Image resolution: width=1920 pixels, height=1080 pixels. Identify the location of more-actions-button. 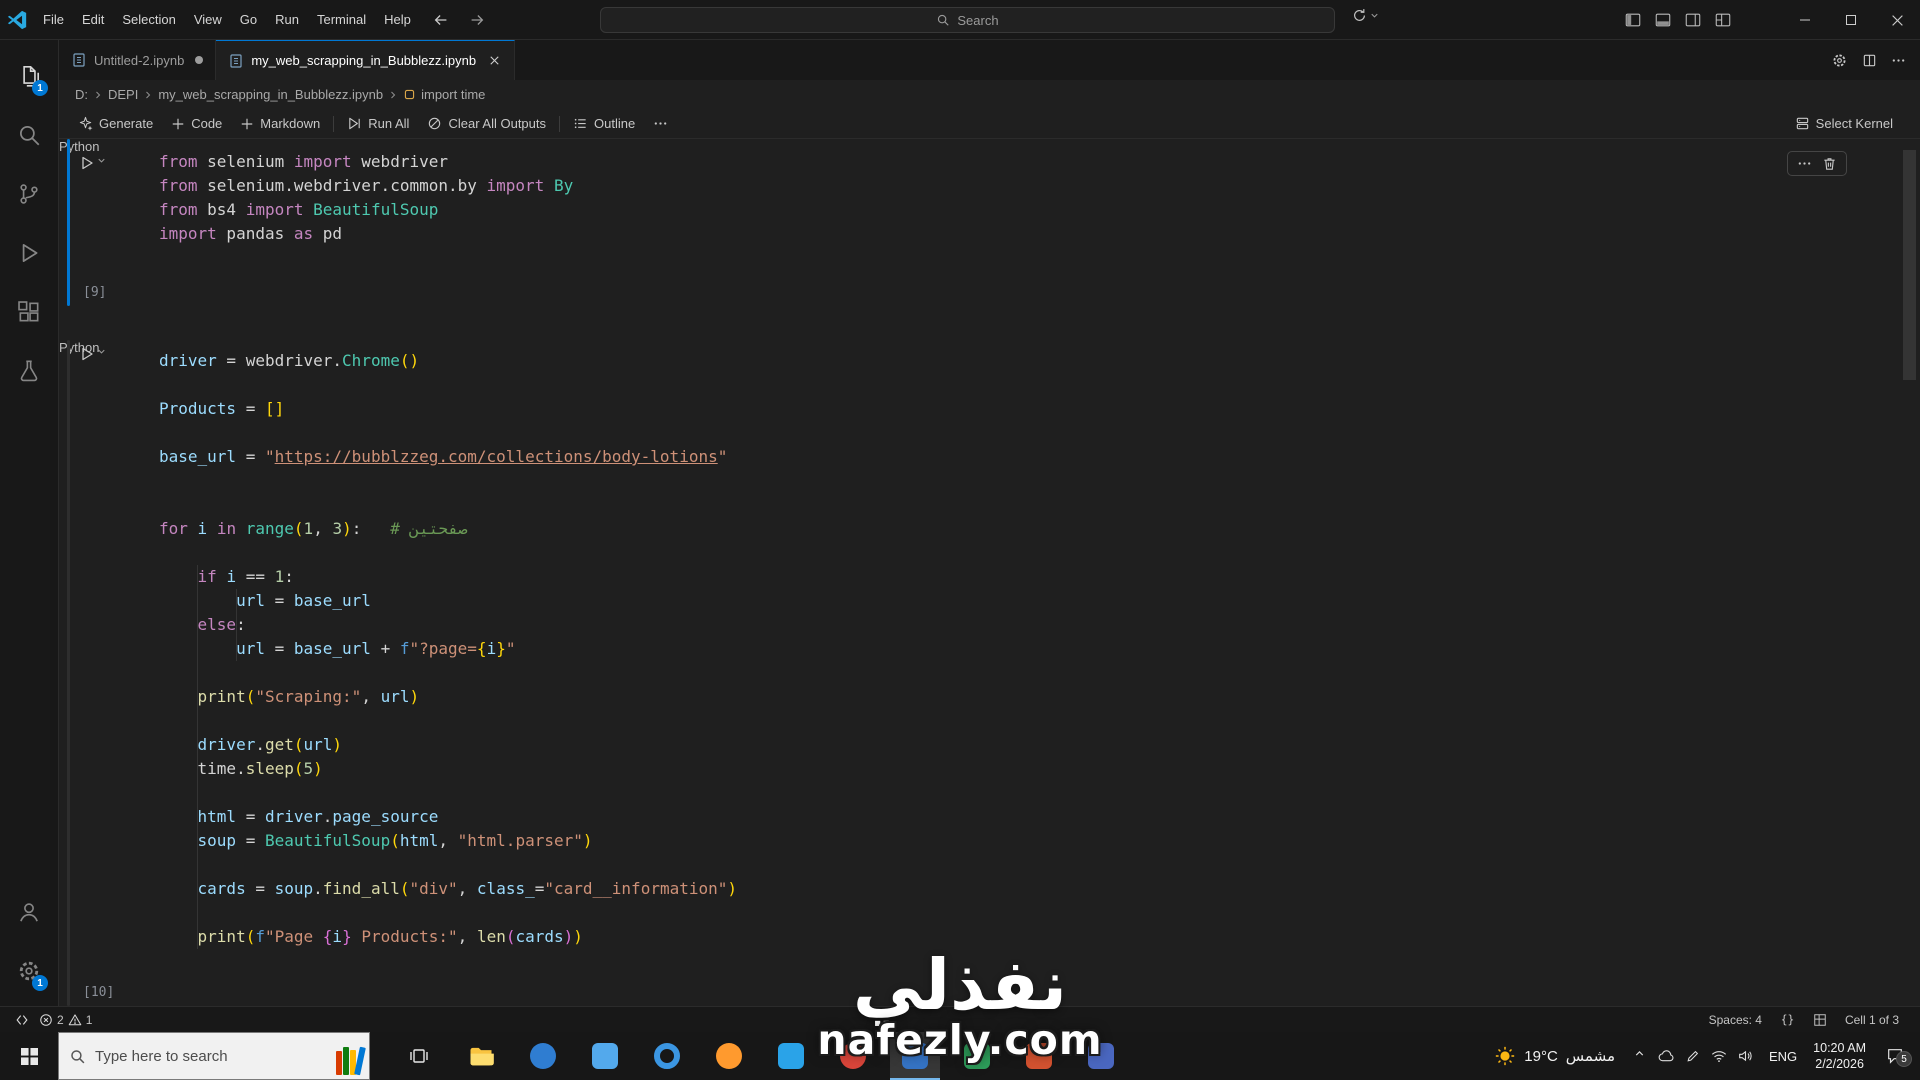
(1898, 60).